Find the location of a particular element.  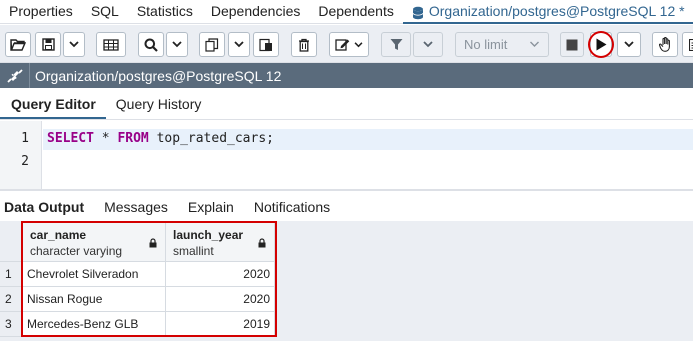

copy-icon is located at coordinates (212, 44).